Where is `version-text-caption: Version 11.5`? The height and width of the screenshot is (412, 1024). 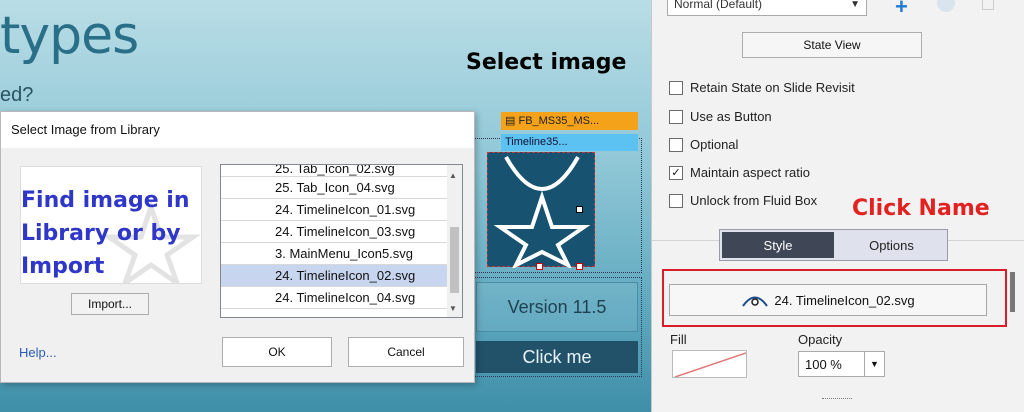
version-text-caption: Version 11.5 is located at coordinates (557, 307).